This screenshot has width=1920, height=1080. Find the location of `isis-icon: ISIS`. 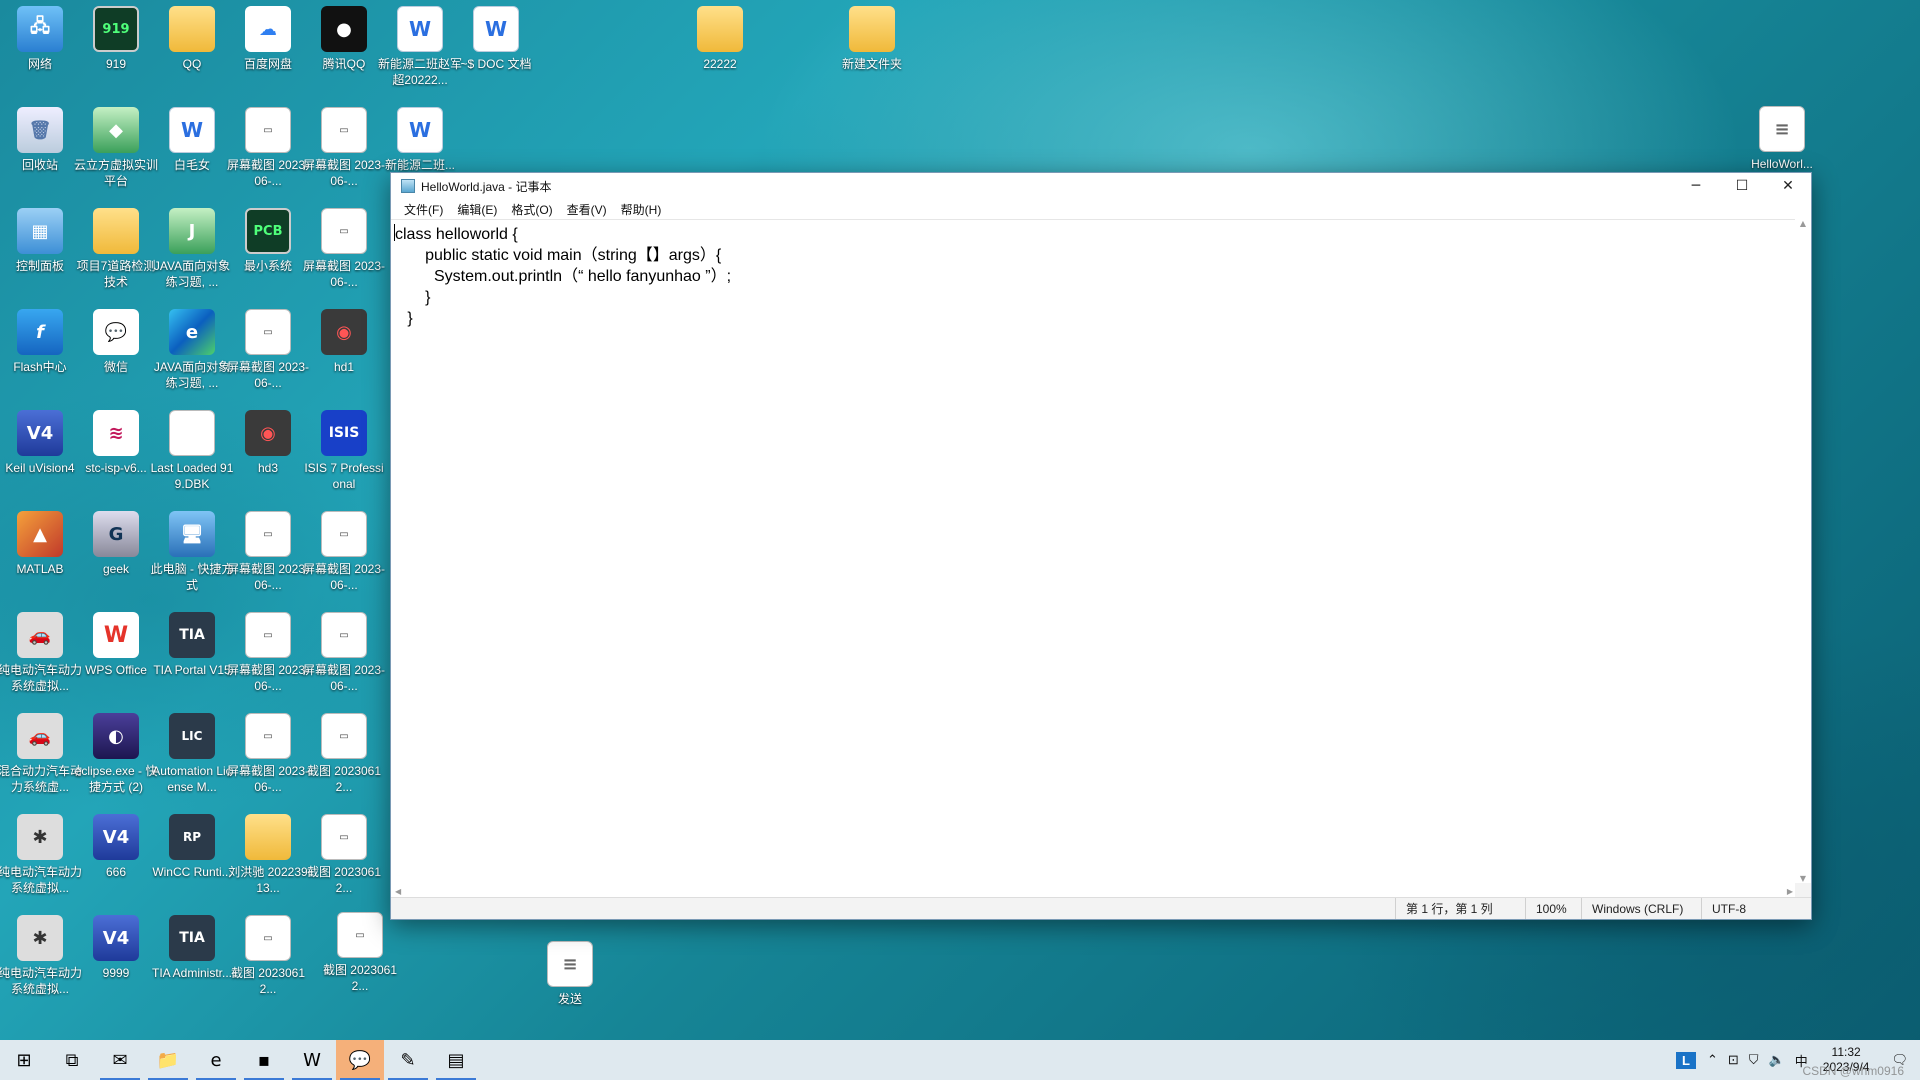

isis-icon: ISIS is located at coordinates (344, 433).